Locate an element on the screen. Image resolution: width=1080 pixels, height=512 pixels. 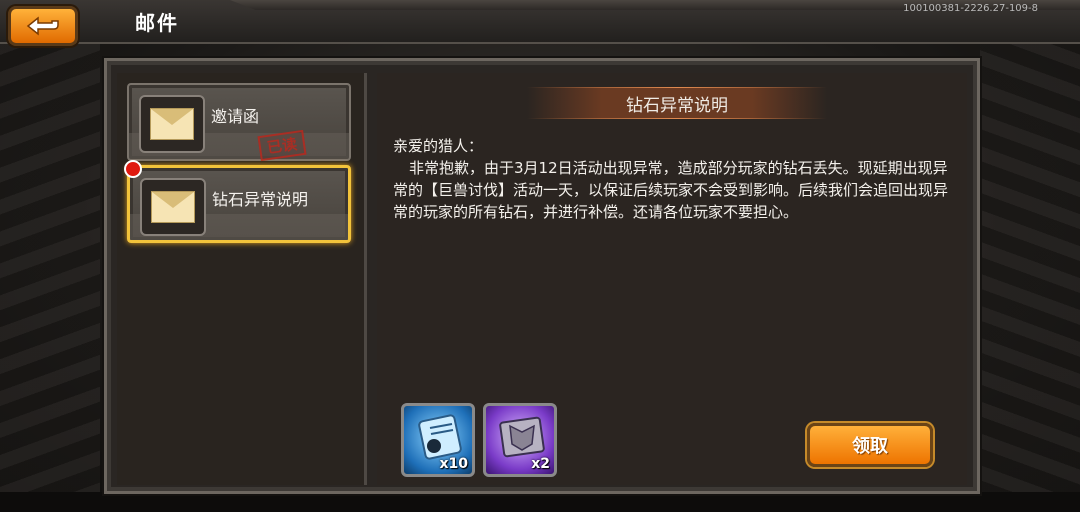
attachment-item-2: x2 is located at coordinates (520, 440).